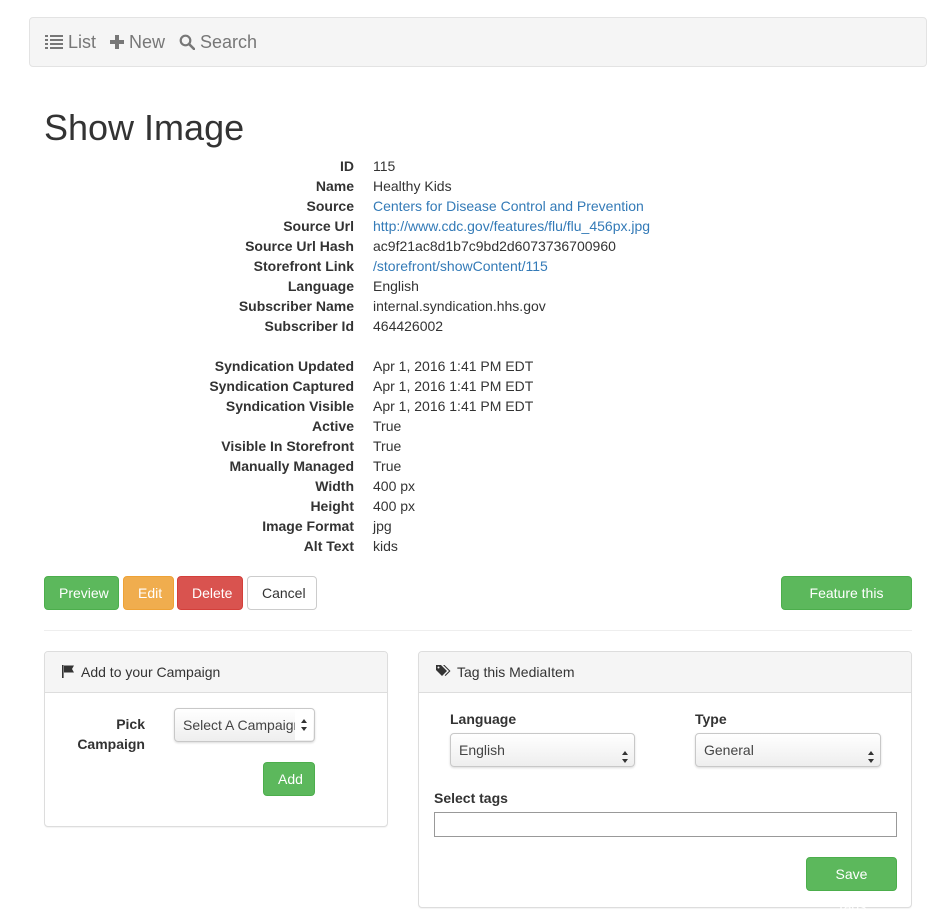 This screenshot has height=922, width=942. What do you see at coordinates (396, 286) in the screenshot?
I see `detail-value: English` at bounding box center [396, 286].